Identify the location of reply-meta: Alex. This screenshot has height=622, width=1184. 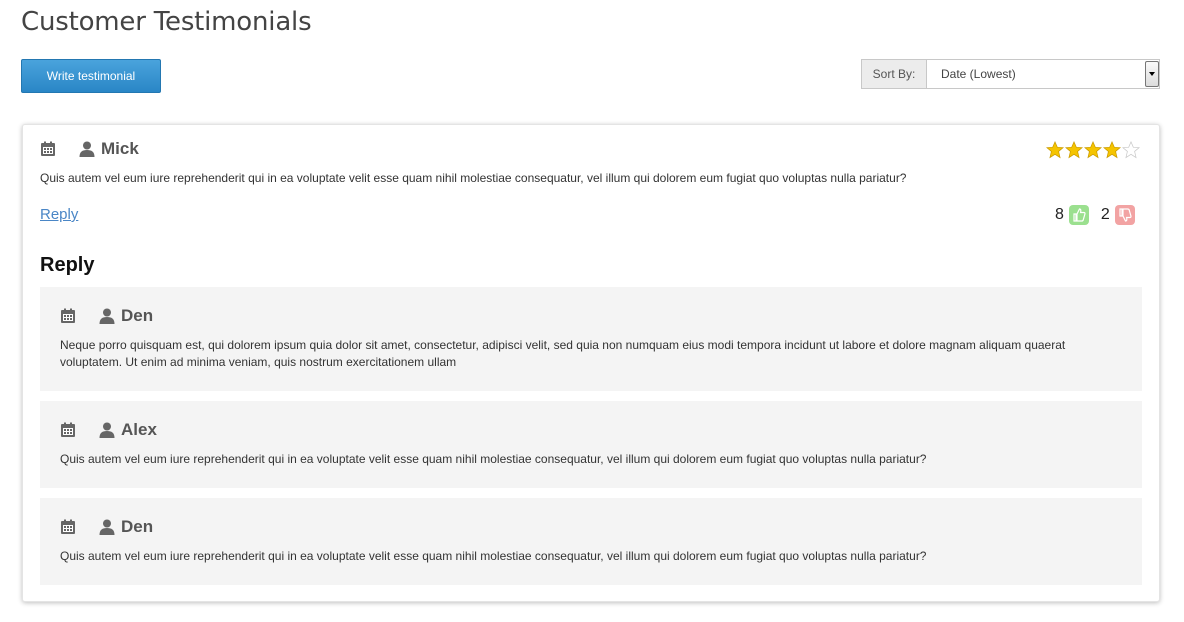
(108, 430).